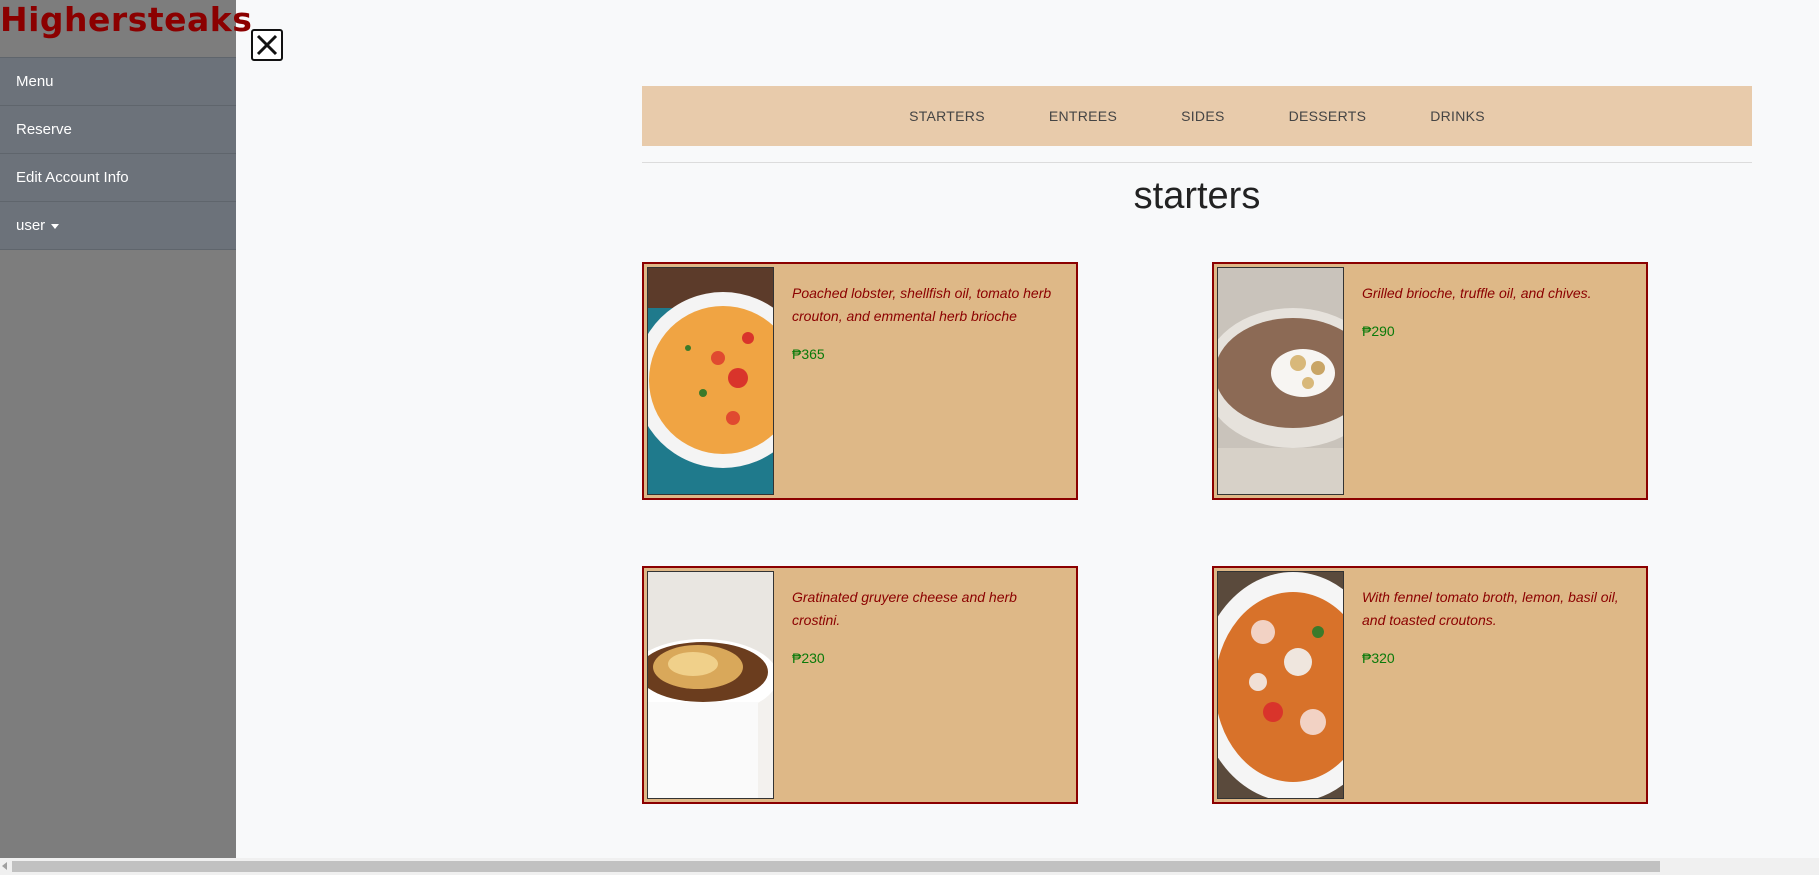 This screenshot has height=875, width=1819. I want to click on sidebar-item-label: user, so click(31, 225).